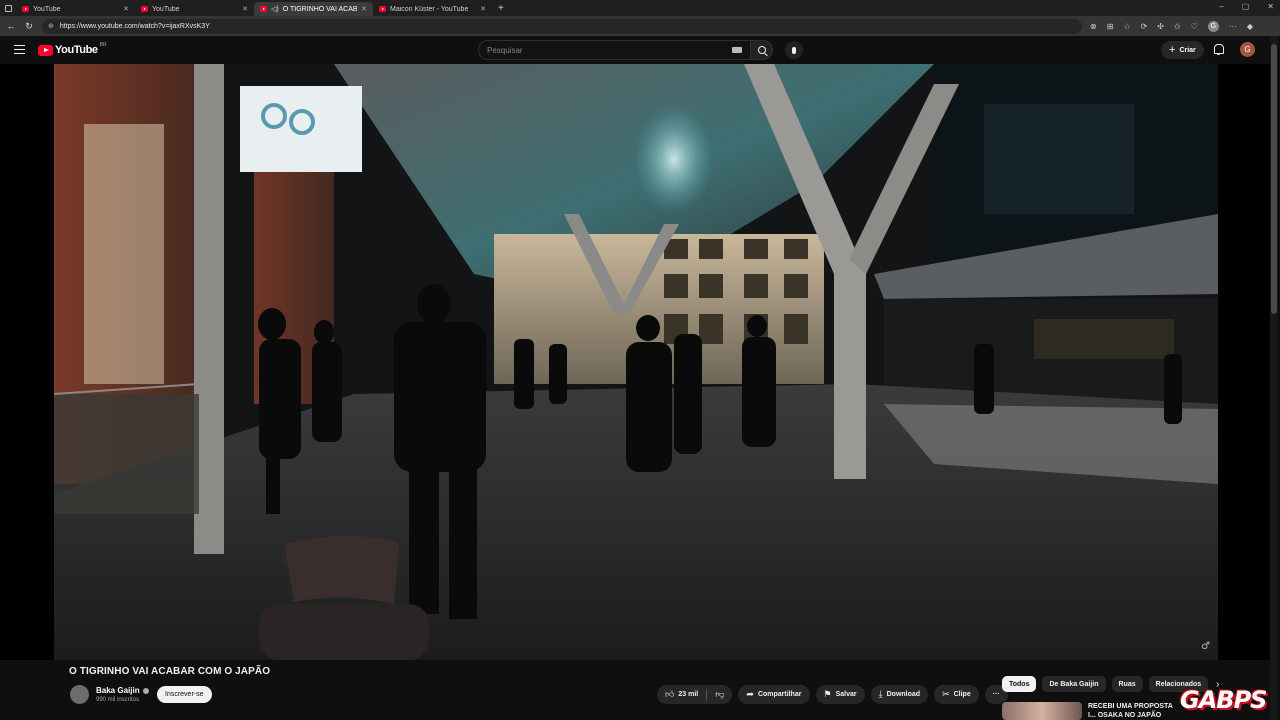 Image resolution: width=1280 pixels, height=720 pixels. I want to click on search-button, so click(762, 50).